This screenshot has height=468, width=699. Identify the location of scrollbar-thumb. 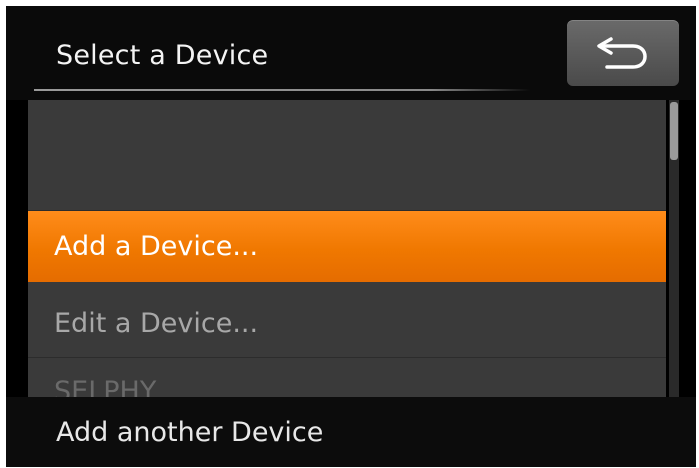
(674, 131).